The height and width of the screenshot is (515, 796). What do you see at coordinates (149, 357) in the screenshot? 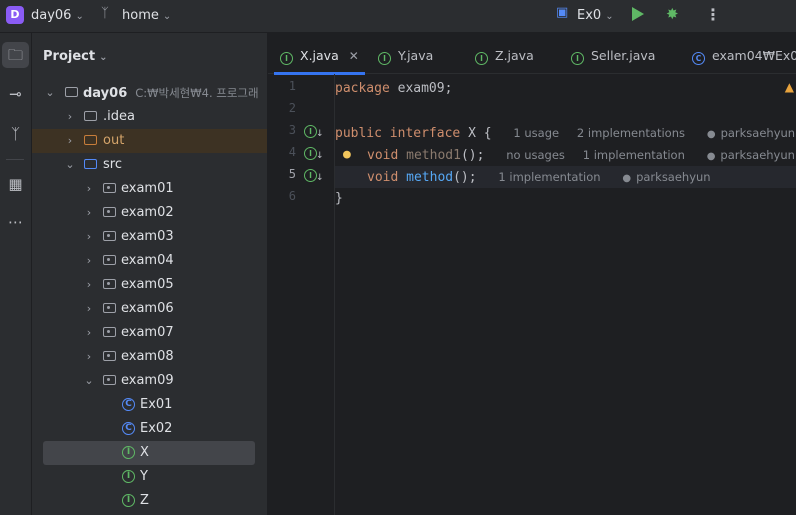
I see `tree-item-exam08: › exam08` at bounding box center [149, 357].